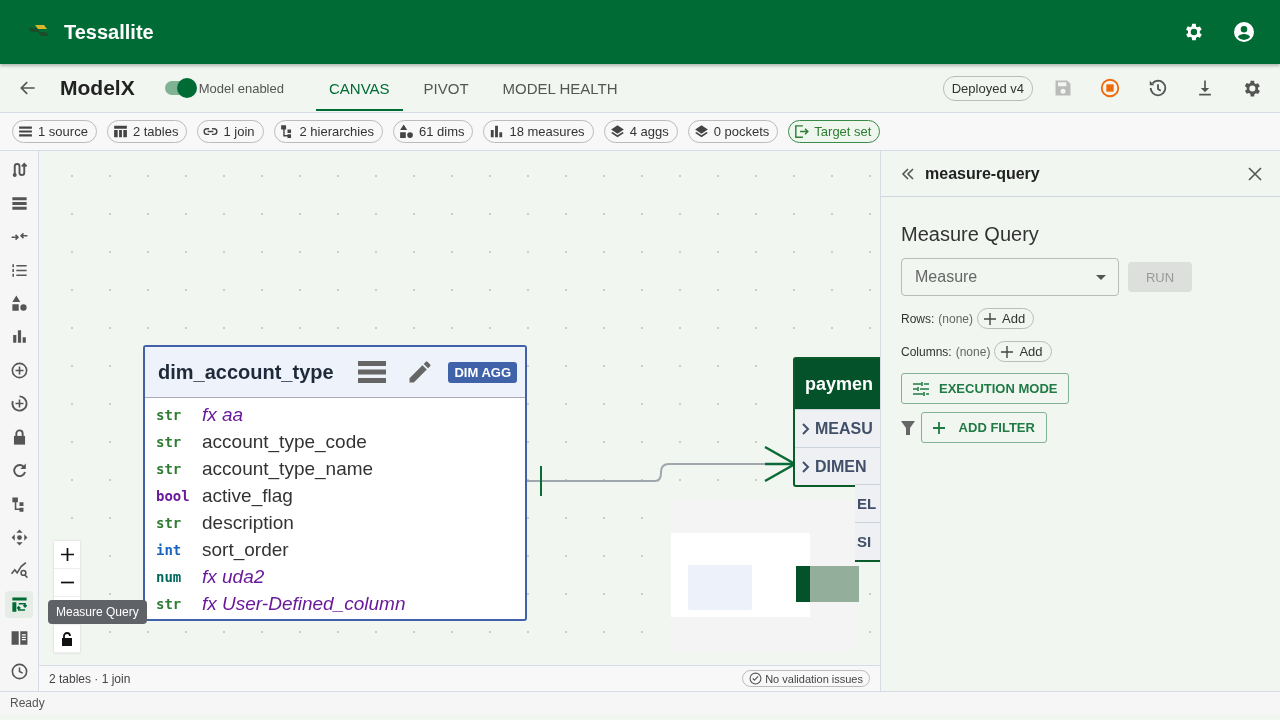 This screenshot has width=1280, height=720. Describe the element at coordinates (1010, 277) in the screenshot. I see `measure-select: Measure` at that location.